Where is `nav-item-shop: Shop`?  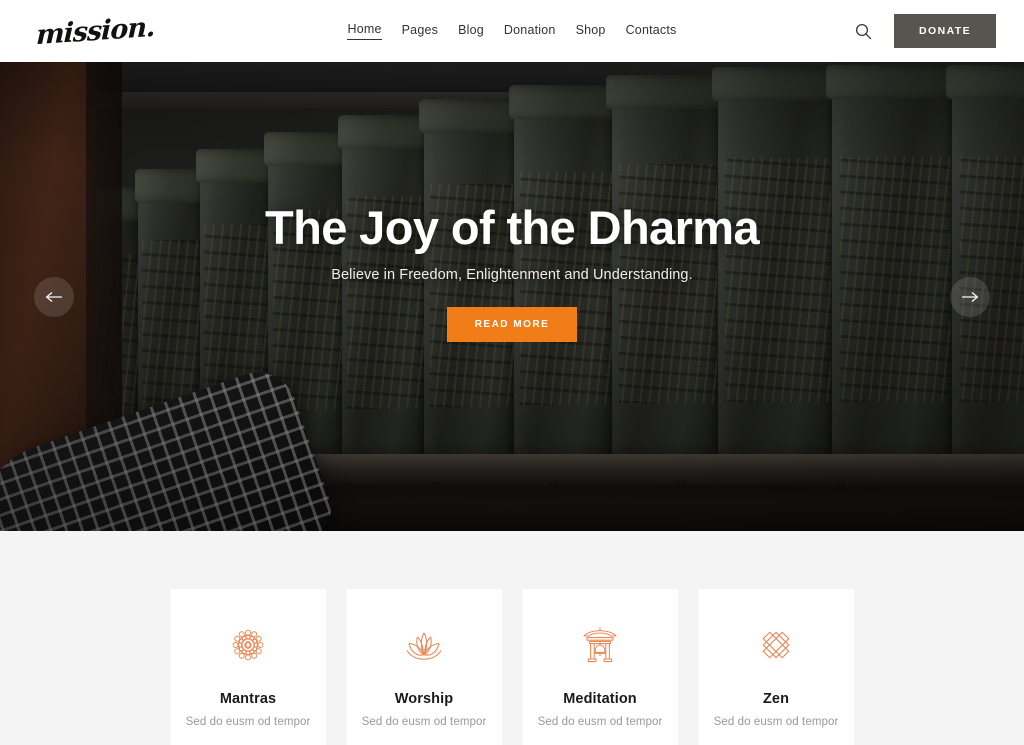 nav-item-shop: Shop is located at coordinates (591, 31).